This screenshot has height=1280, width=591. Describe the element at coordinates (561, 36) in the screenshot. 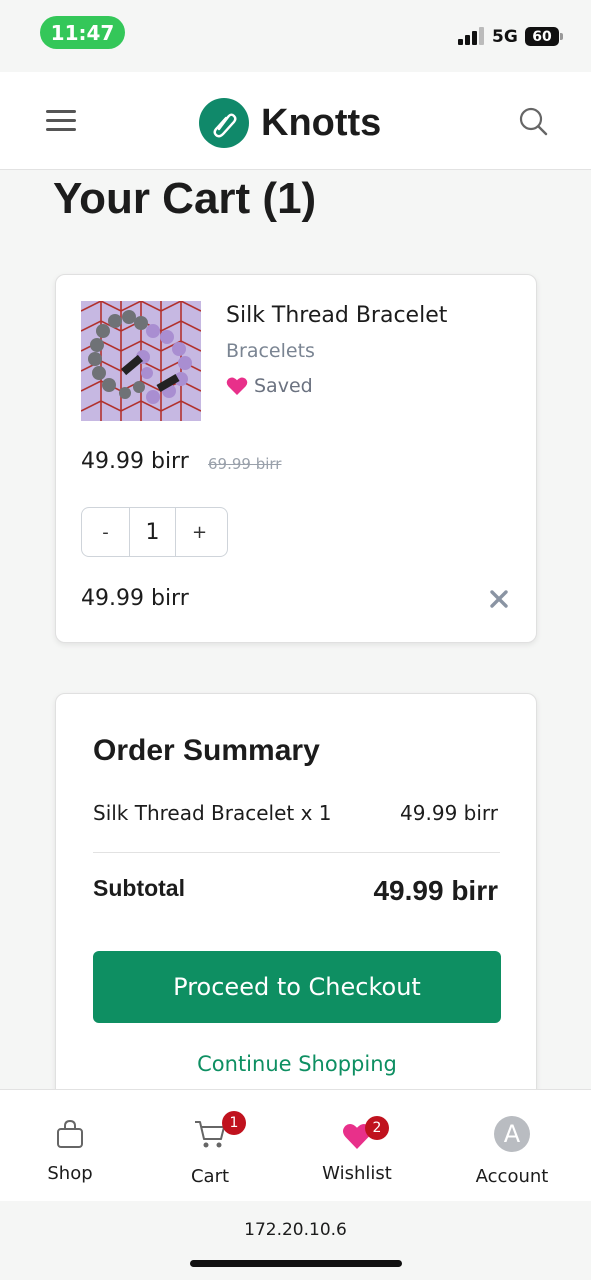

I see `battery-tip` at that location.